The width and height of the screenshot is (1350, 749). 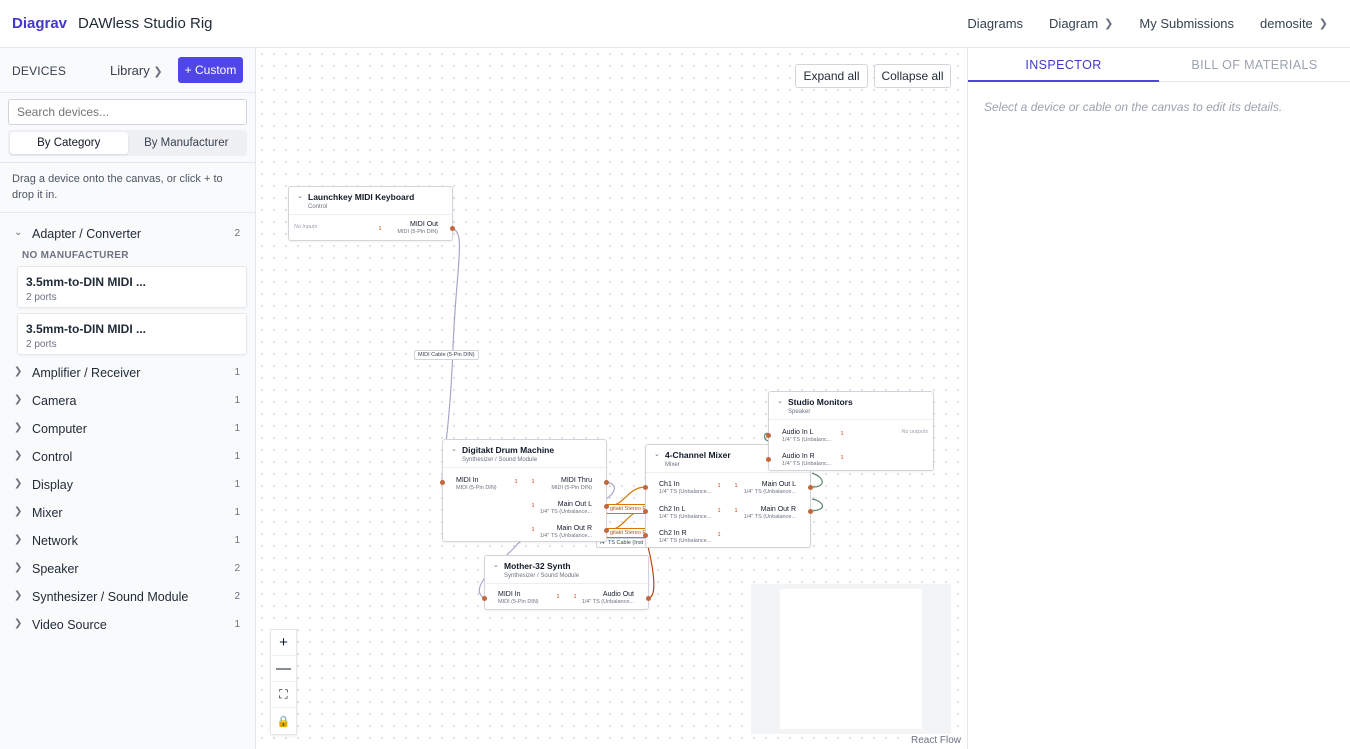 What do you see at coordinates (128, 626) in the screenshot?
I see `category-video-source: ❯ Video Source 1` at bounding box center [128, 626].